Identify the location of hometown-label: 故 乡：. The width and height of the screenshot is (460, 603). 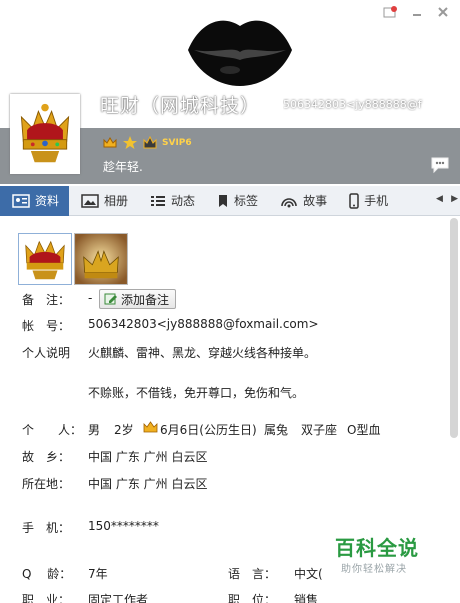
(46, 457).